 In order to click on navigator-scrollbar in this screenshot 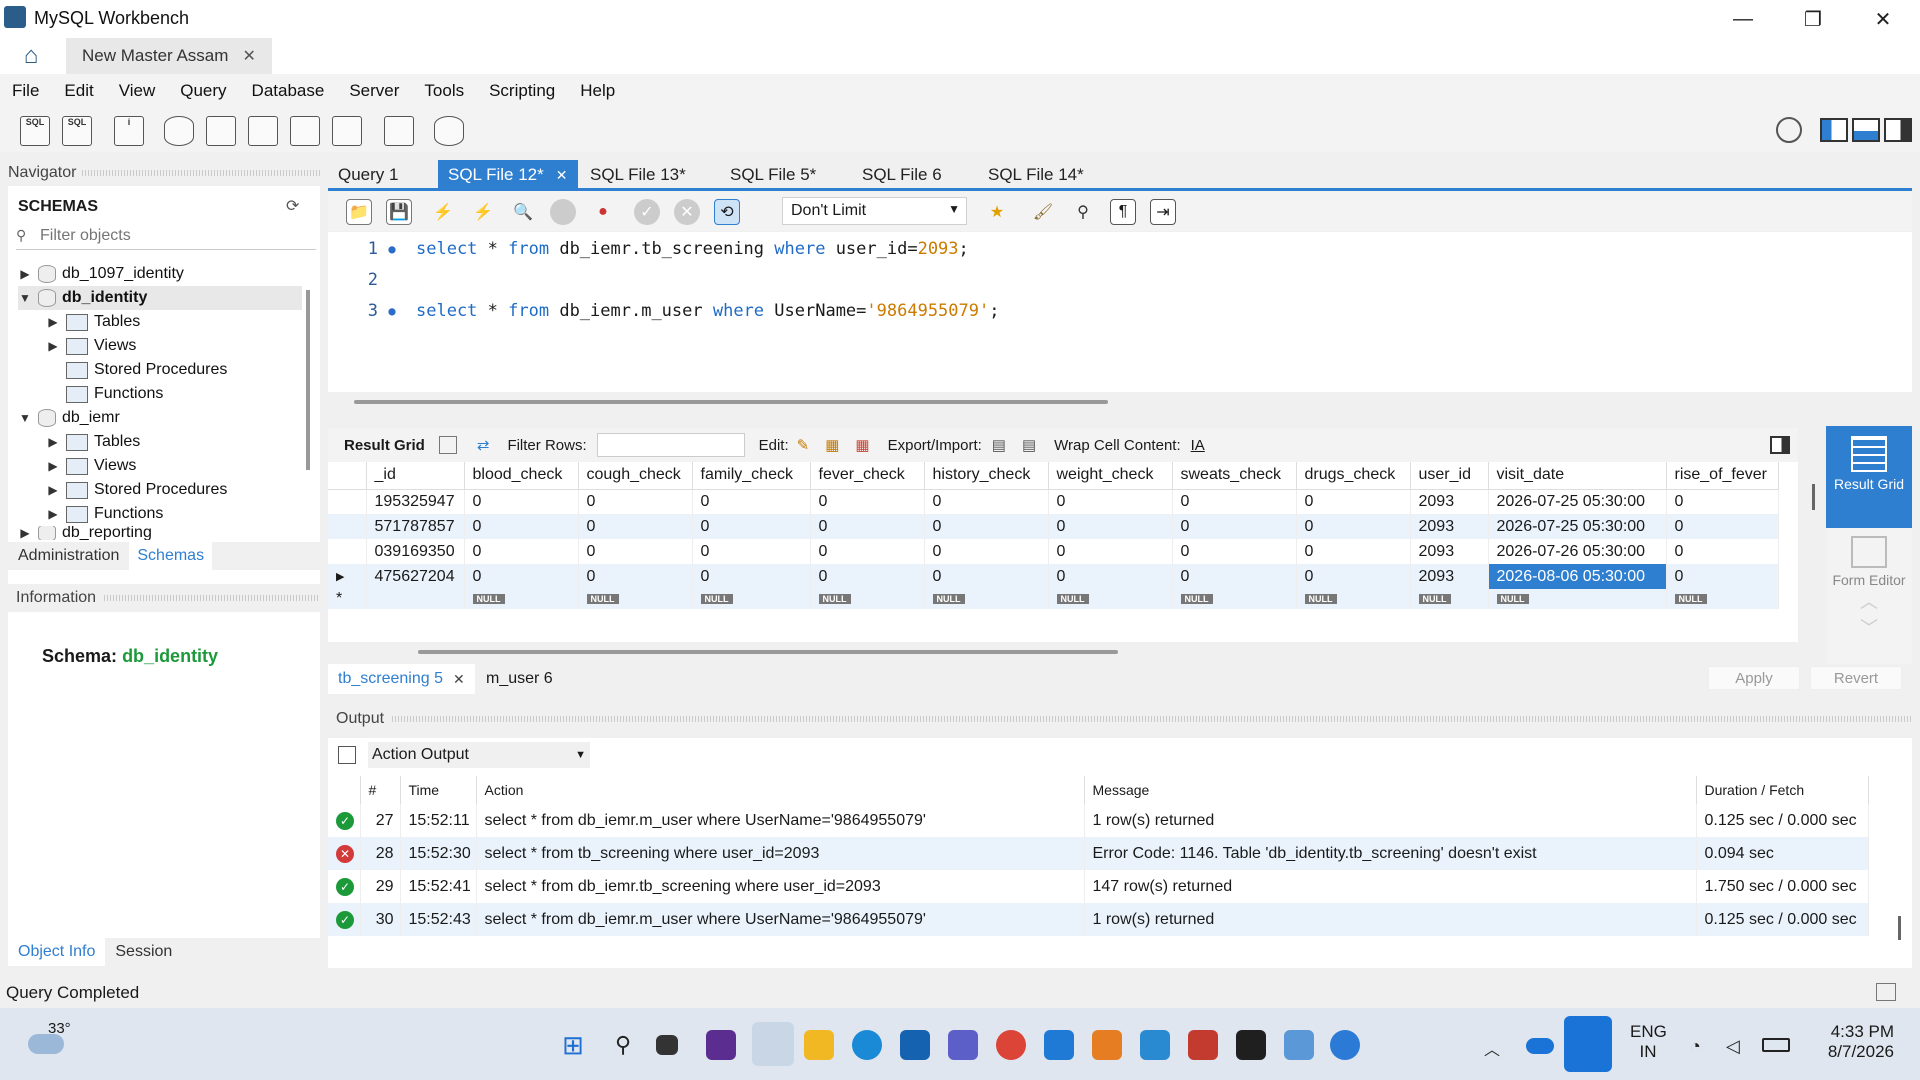, I will do `click(308, 380)`.